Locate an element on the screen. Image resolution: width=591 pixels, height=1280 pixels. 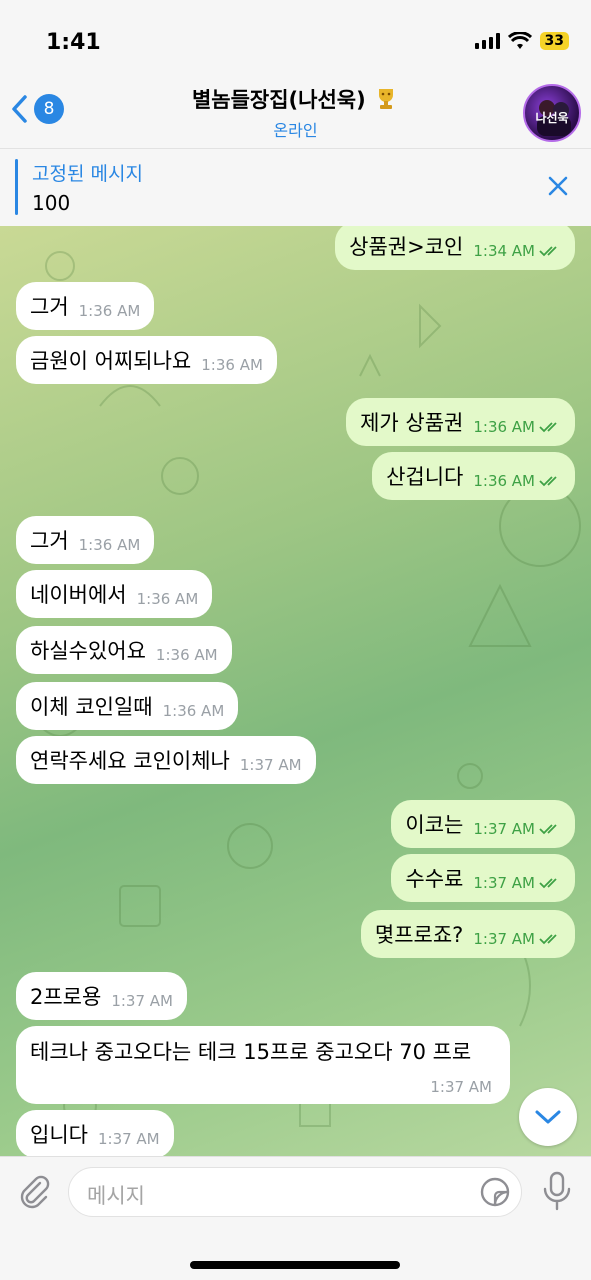
pinned-text: 100 is located at coordinates (51, 203).